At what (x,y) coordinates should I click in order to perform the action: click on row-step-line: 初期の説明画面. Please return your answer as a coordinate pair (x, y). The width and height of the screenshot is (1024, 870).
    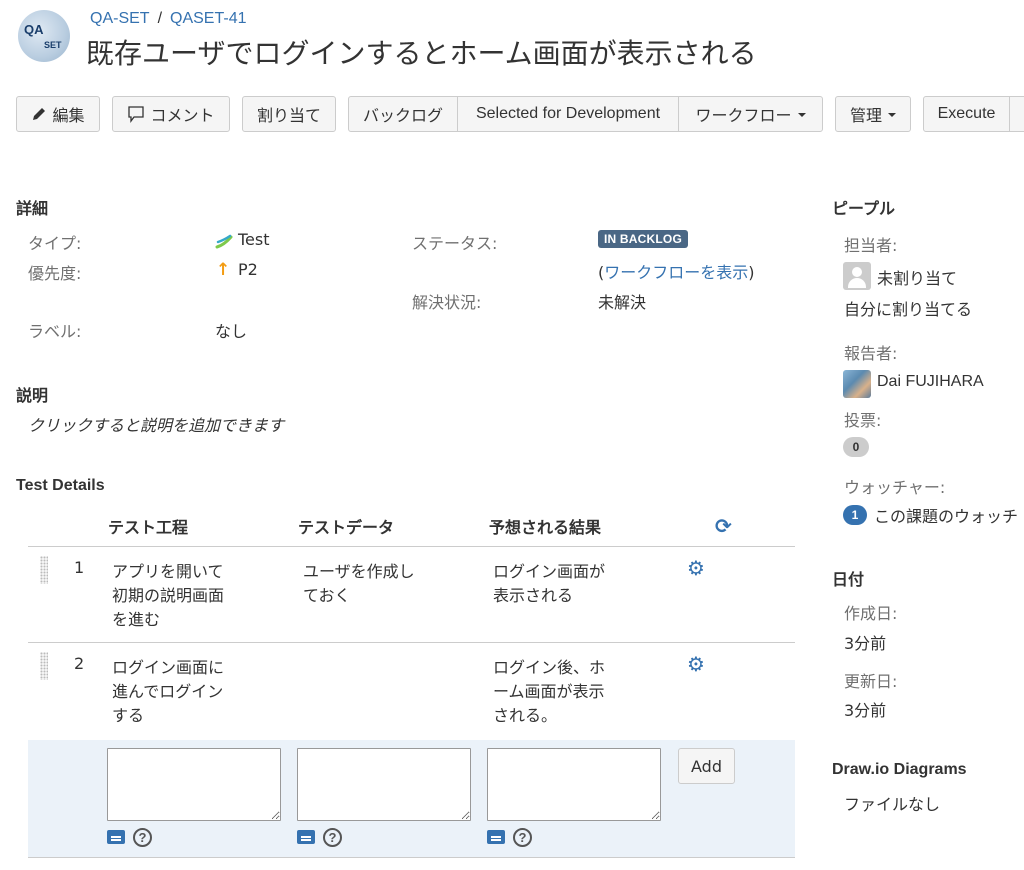
    Looking at the image, I should click on (168, 595).